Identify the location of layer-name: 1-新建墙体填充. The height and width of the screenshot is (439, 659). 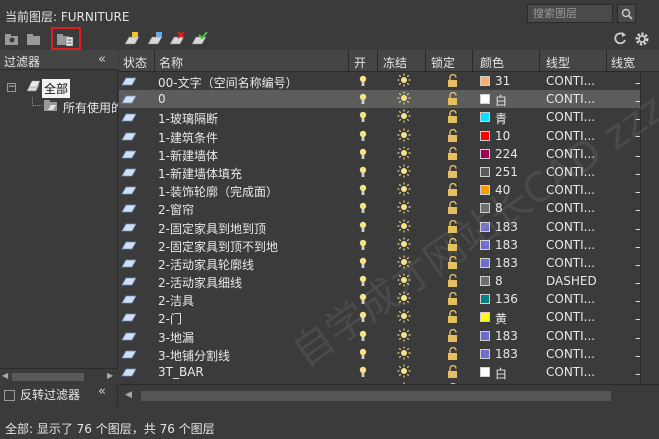
(200, 173).